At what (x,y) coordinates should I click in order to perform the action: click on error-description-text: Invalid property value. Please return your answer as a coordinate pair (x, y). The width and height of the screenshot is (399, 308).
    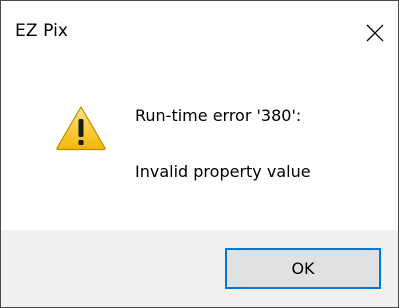
    Looking at the image, I should click on (223, 171).